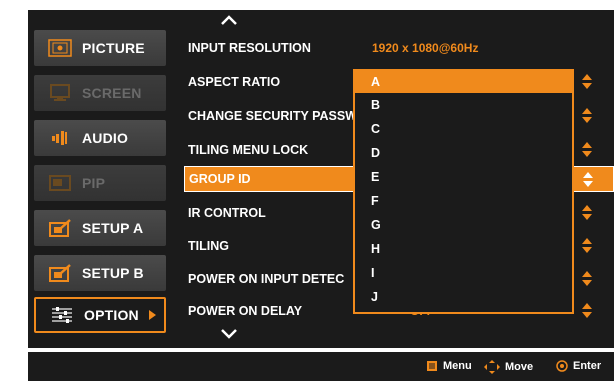 Image resolution: width=614 pixels, height=381 pixels. I want to click on pip-icon, so click(60, 183).